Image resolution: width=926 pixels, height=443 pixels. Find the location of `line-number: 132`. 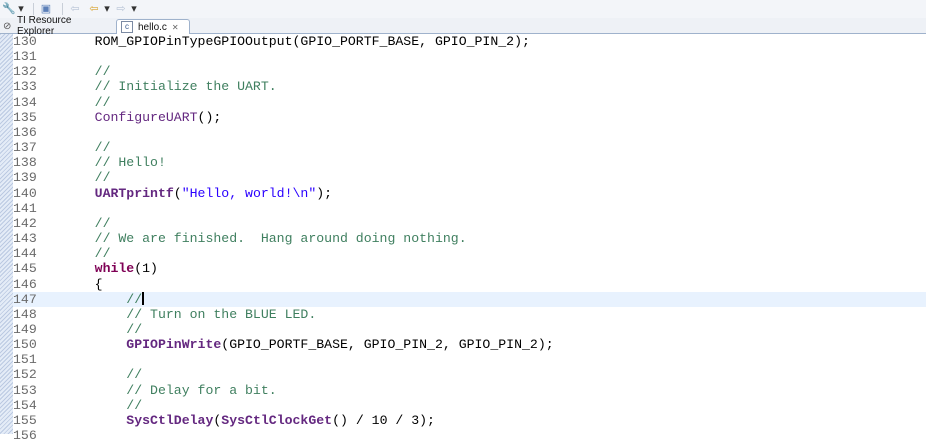

line-number: 132 is located at coordinates (25, 72).